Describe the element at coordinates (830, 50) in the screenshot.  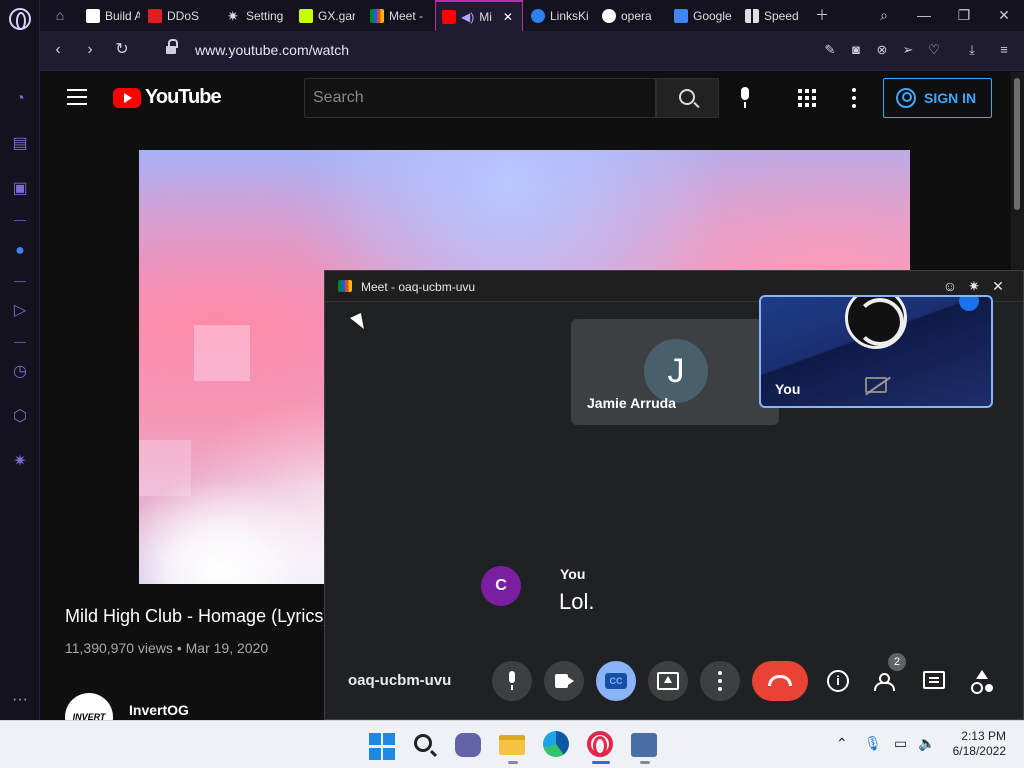
I see `edit-icon: ✎` at that location.